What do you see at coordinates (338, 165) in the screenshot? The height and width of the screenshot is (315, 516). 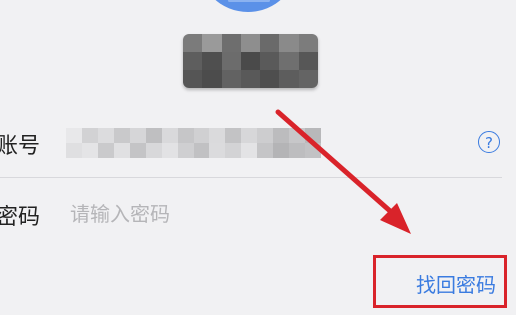 I see `annotation-arrow-shaft` at bounding box center [338, 165].